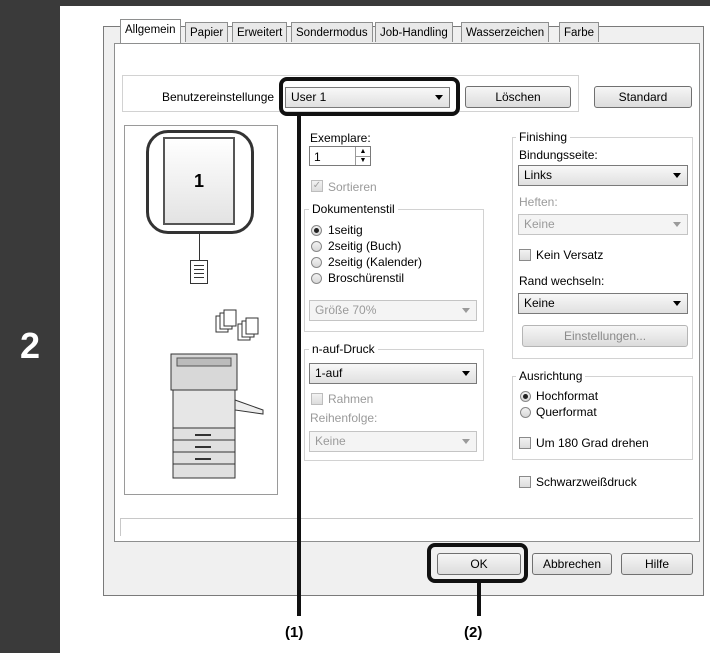 This screenshot has height=653, width=710. What do you see at coordinates (366, 278) in the screenshot?
I see `style-label-4: Broschürenstil` at bounding box center [366, 278].